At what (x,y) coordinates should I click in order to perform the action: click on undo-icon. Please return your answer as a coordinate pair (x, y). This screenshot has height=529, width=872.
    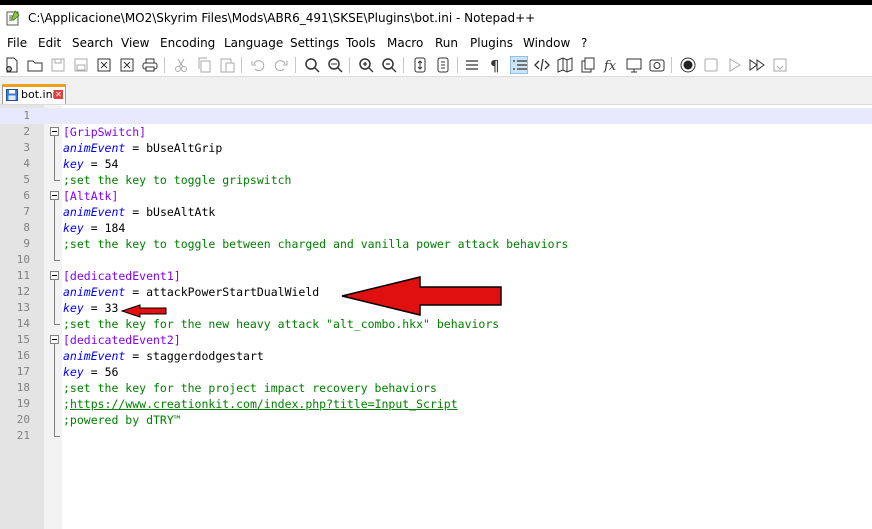
    Looking at the image, I should click on (258, 65).